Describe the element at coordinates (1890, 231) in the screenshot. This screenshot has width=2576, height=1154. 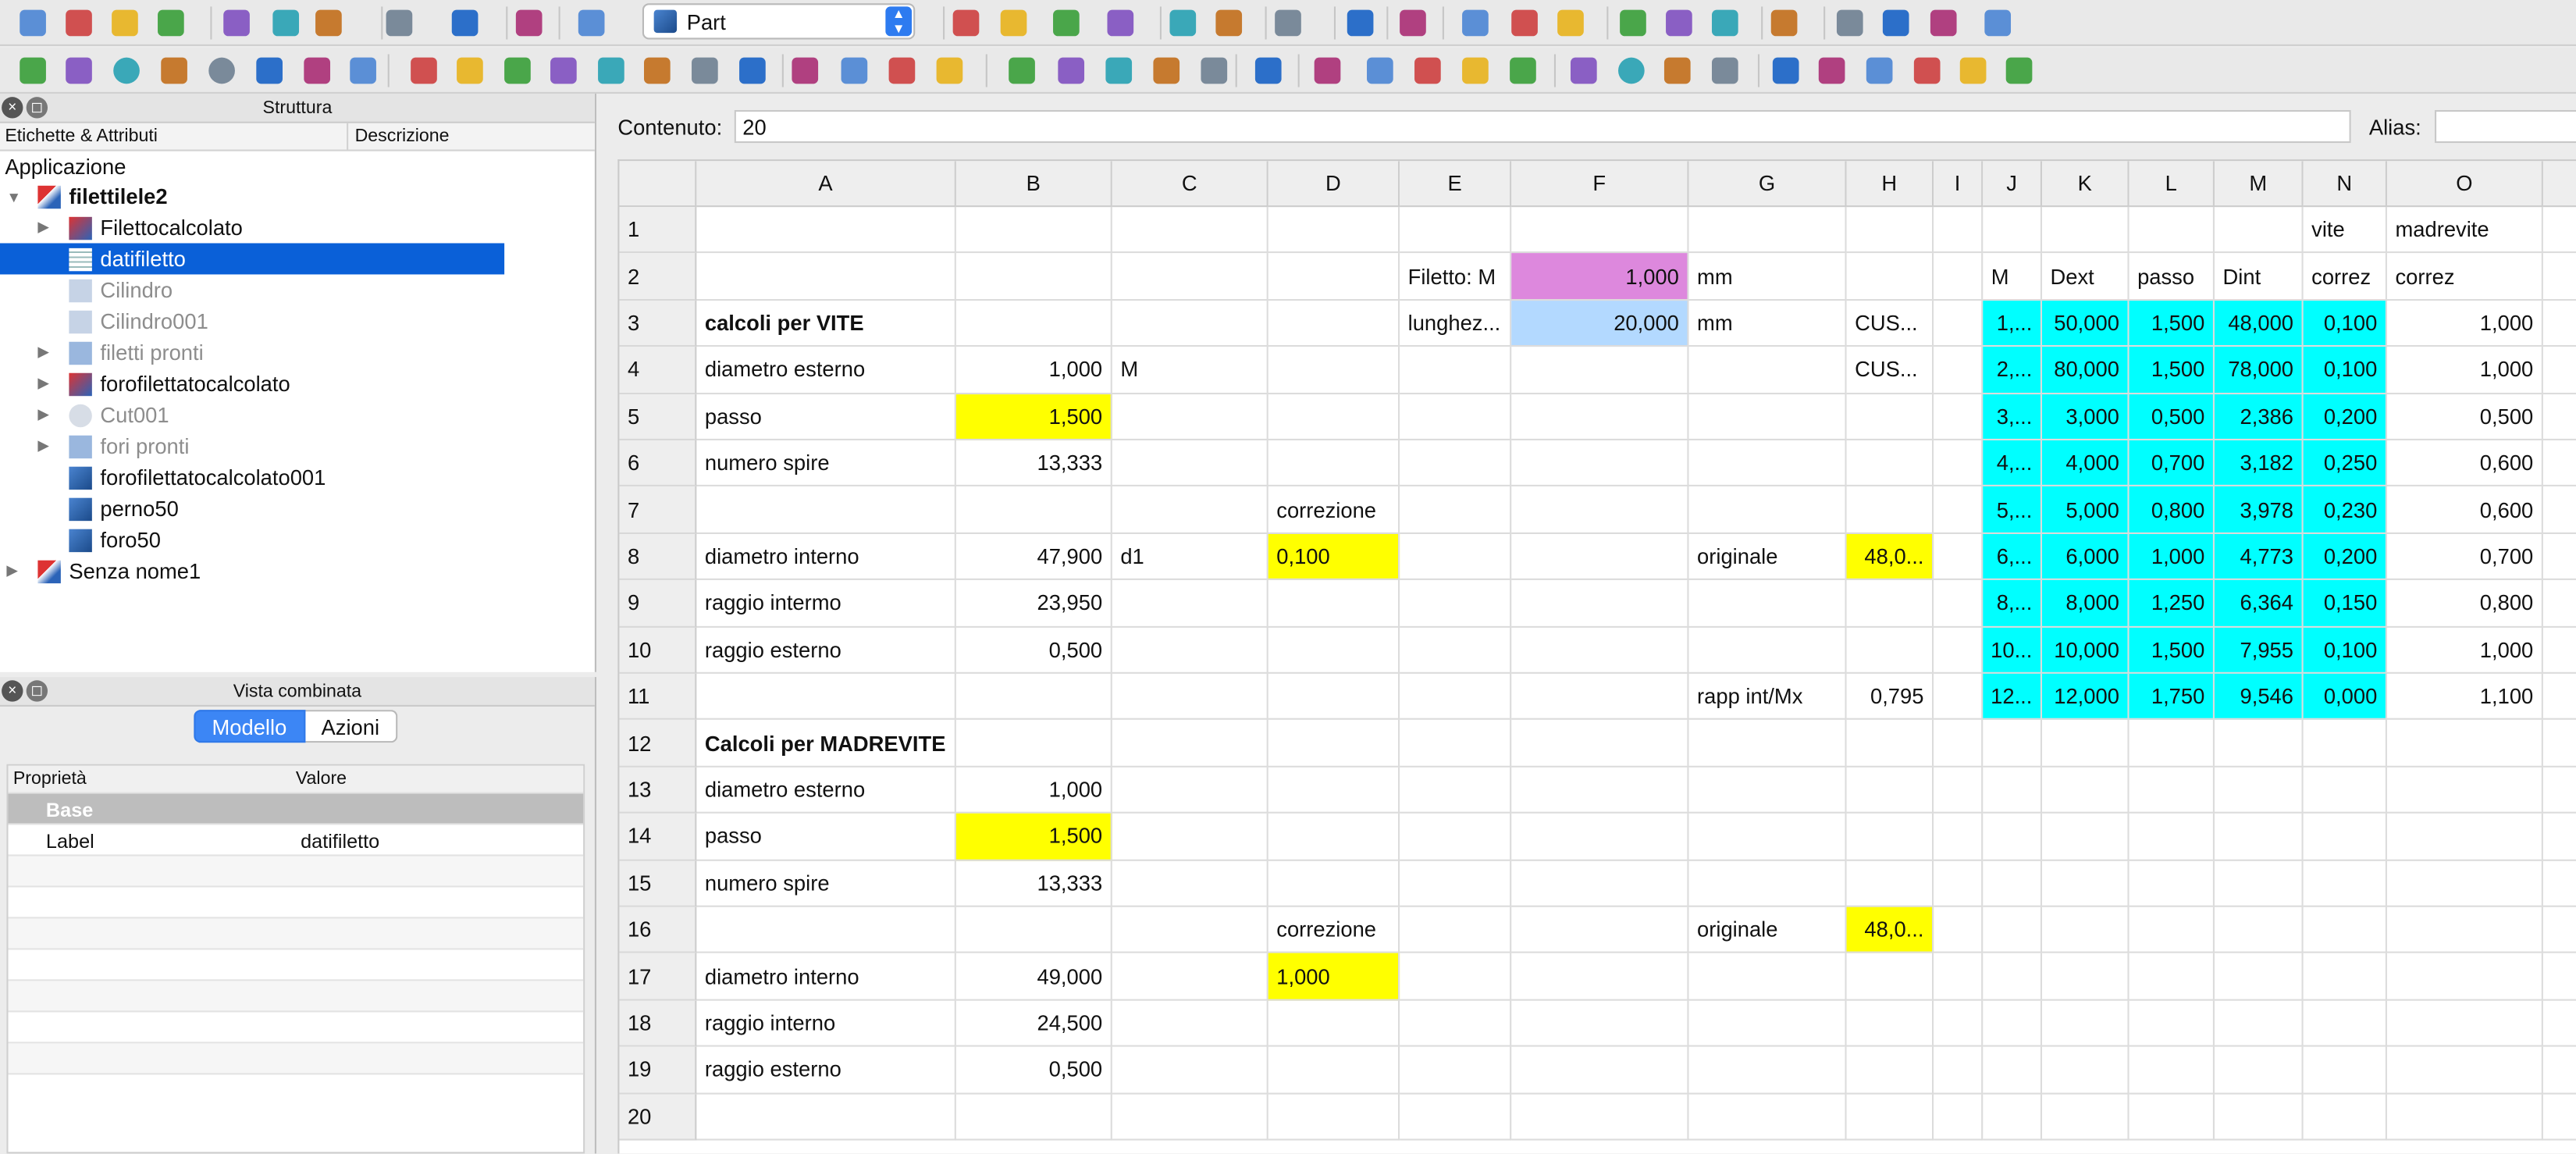
I see `cell-h1` at that location.